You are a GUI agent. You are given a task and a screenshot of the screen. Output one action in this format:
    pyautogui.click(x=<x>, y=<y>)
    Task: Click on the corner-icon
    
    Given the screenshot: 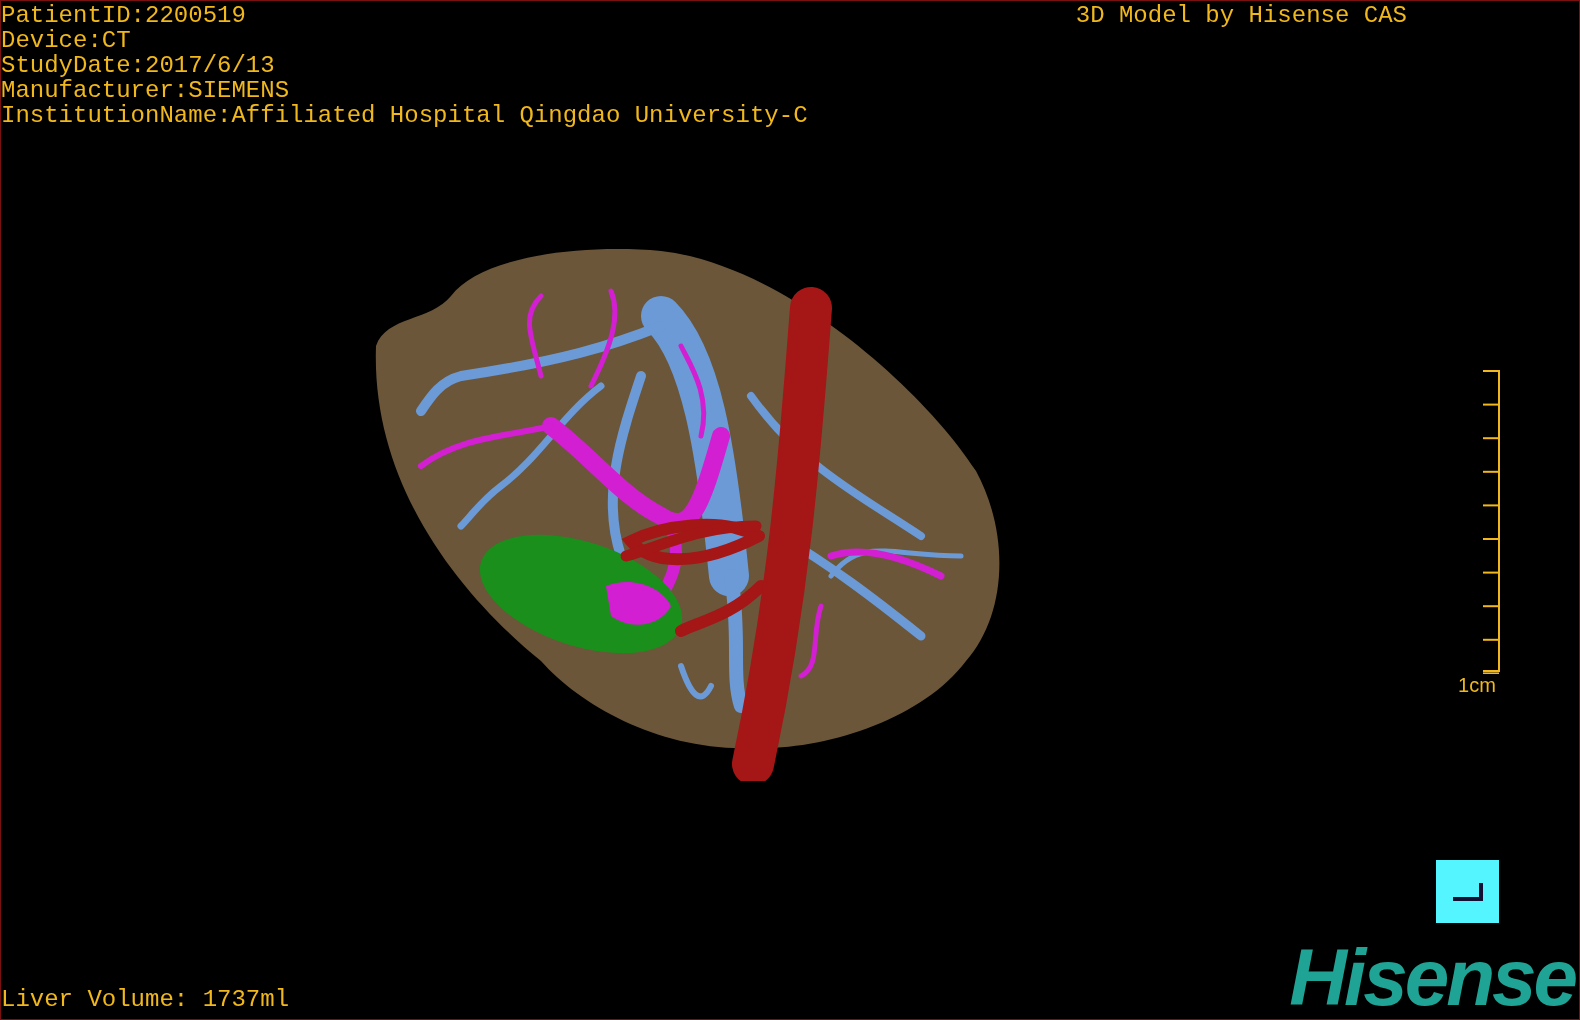 What is the action you would take?
    pyautogui.click(x=1467, y=891)
    